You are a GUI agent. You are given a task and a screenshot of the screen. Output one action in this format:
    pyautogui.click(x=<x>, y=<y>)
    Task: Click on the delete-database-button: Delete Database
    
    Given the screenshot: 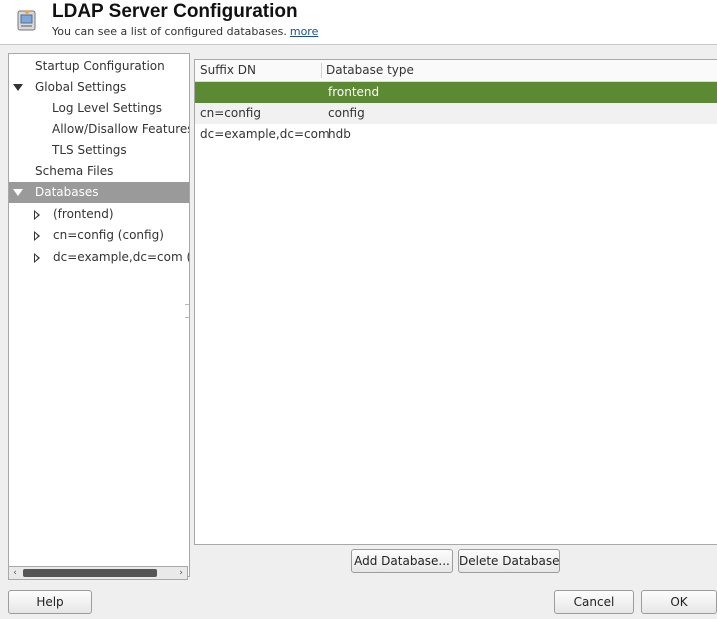 What is the action you would take?
    pyautogui.click(x=509, y=561)
    